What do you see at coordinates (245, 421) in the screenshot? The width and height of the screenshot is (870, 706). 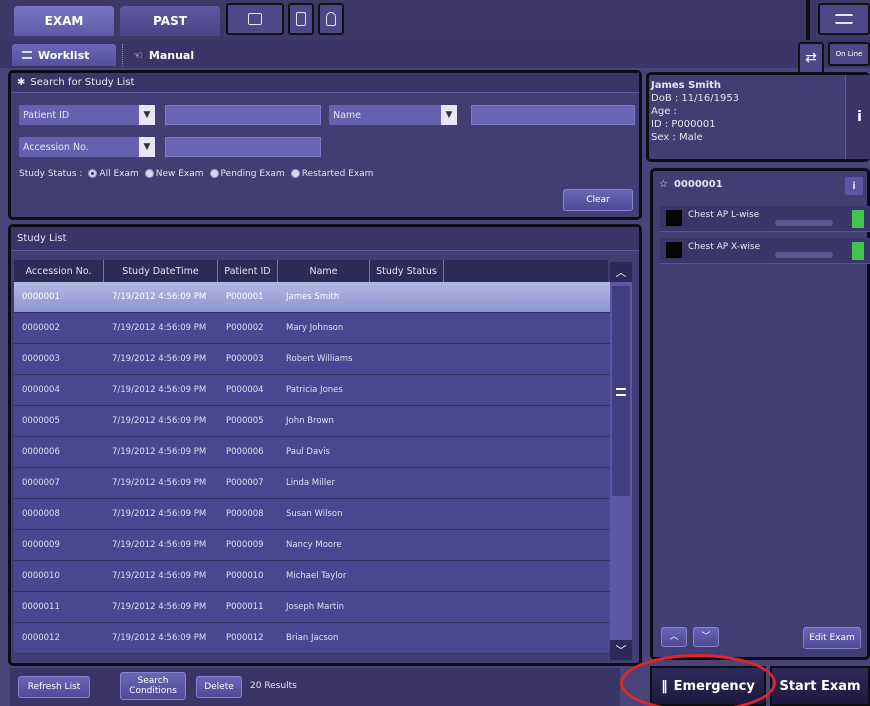 I see `table-cell: P000005` at bounding box center [245, 421].